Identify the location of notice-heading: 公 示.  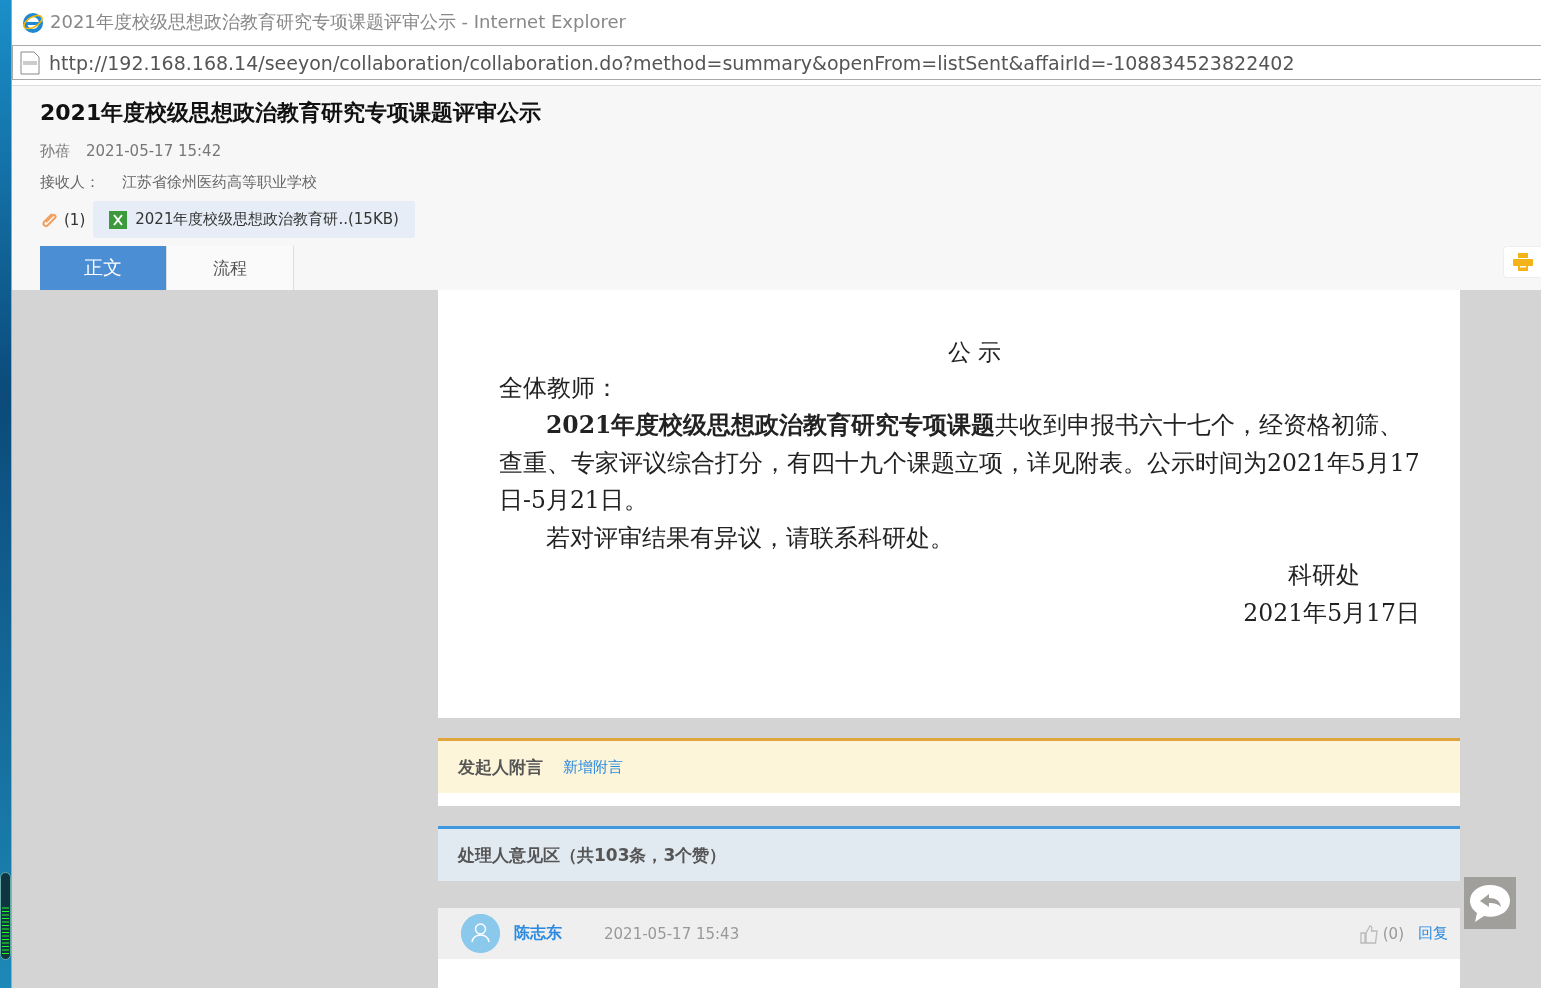
(974, 352).